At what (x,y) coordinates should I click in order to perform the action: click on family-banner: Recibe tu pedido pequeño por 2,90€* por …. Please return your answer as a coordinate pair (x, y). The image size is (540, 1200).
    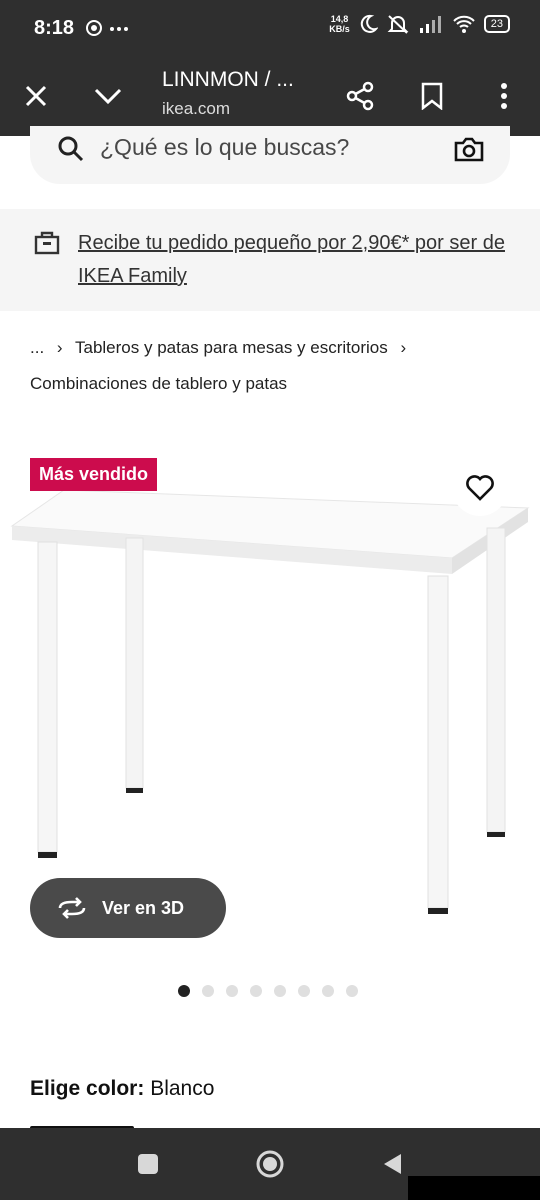
    Looking at the image, I should click on (270, 260).